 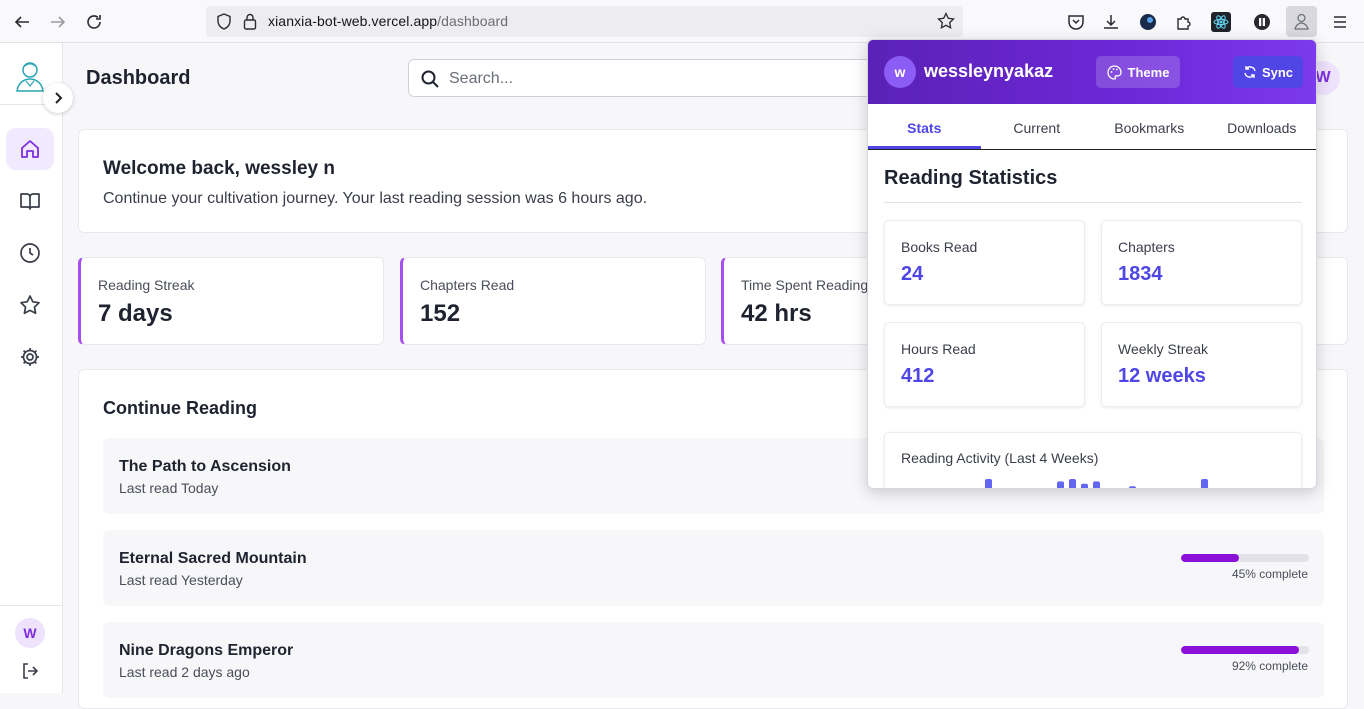 I want to click on sidebar-avatar: W, so click(x=30, y=633).